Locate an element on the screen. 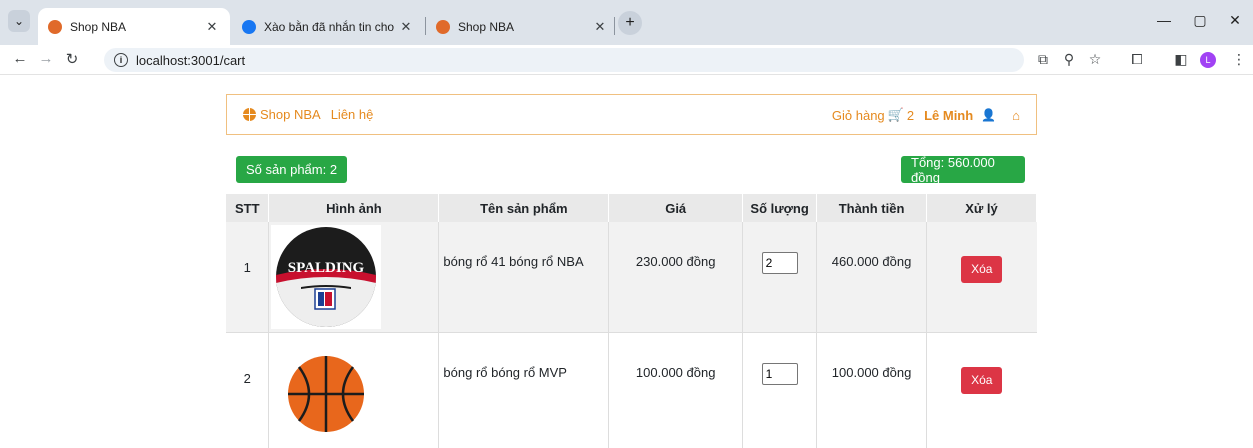 This screenshot has height=448, width=1253. svg-text: SPALDING is located at coordinates (326, 268).